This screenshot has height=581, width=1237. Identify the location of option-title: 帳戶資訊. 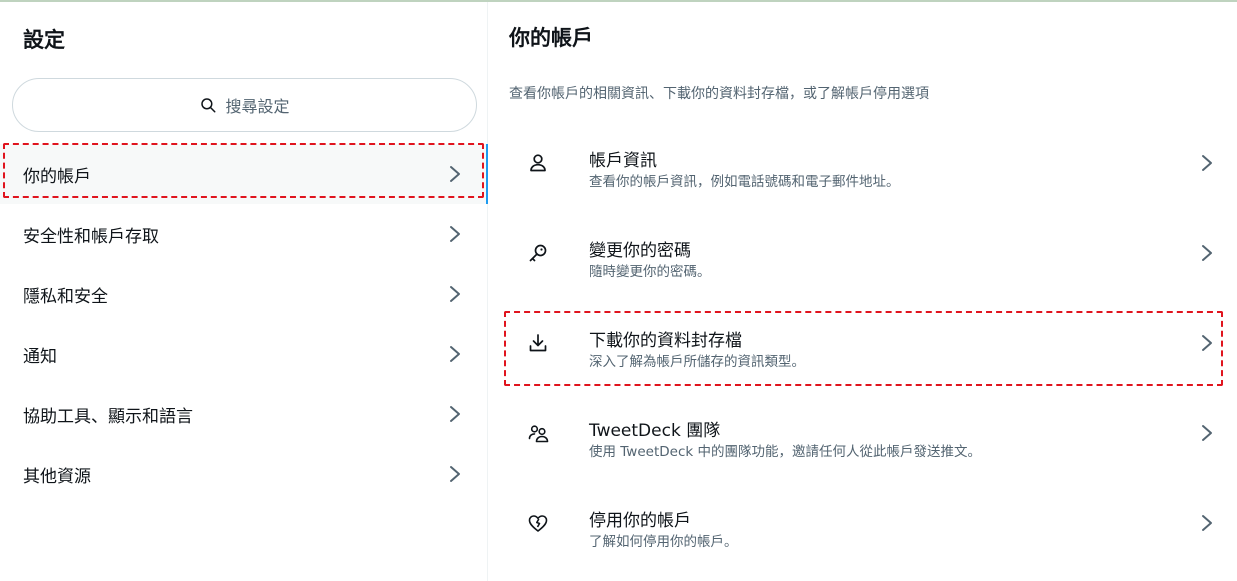
(623, 161).